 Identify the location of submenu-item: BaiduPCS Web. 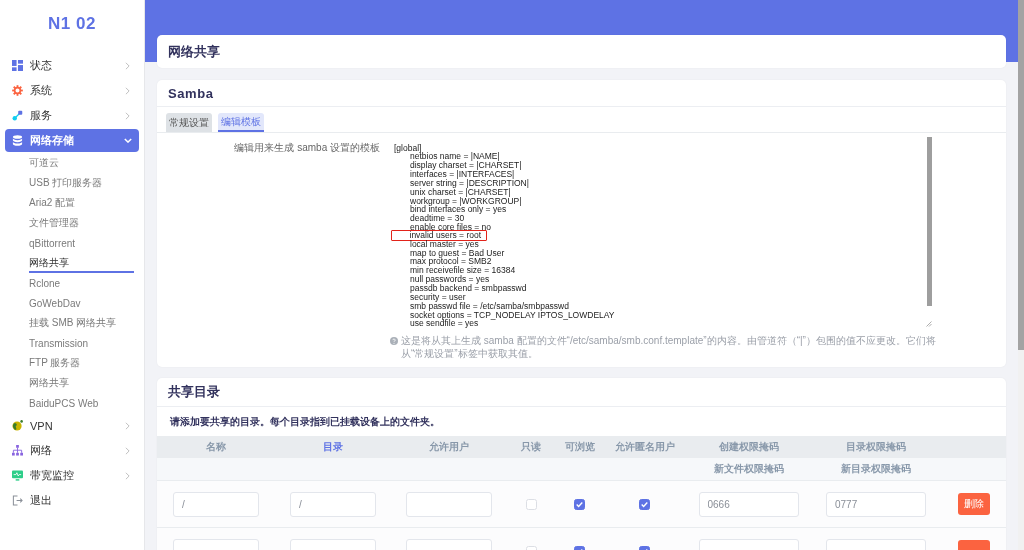
(81, 403).